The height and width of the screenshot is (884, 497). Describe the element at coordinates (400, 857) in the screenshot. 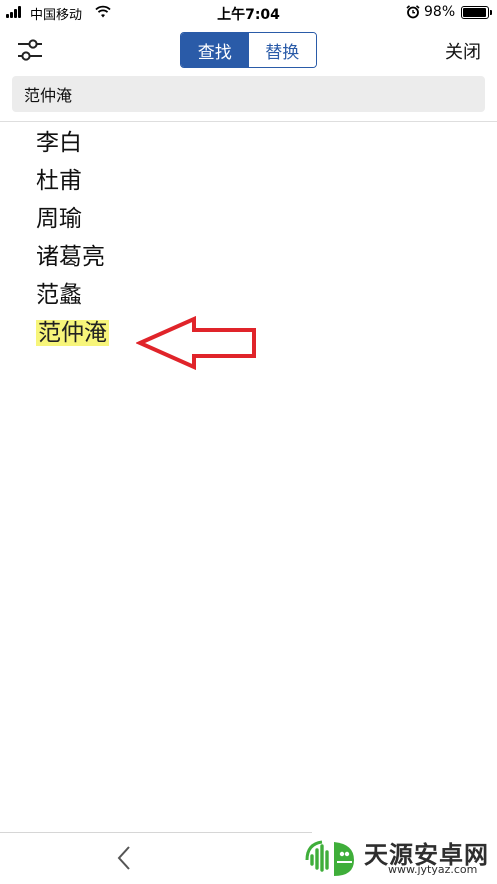

I see `watermark: 天源安卓网 www.jytyaz.com` at that location.